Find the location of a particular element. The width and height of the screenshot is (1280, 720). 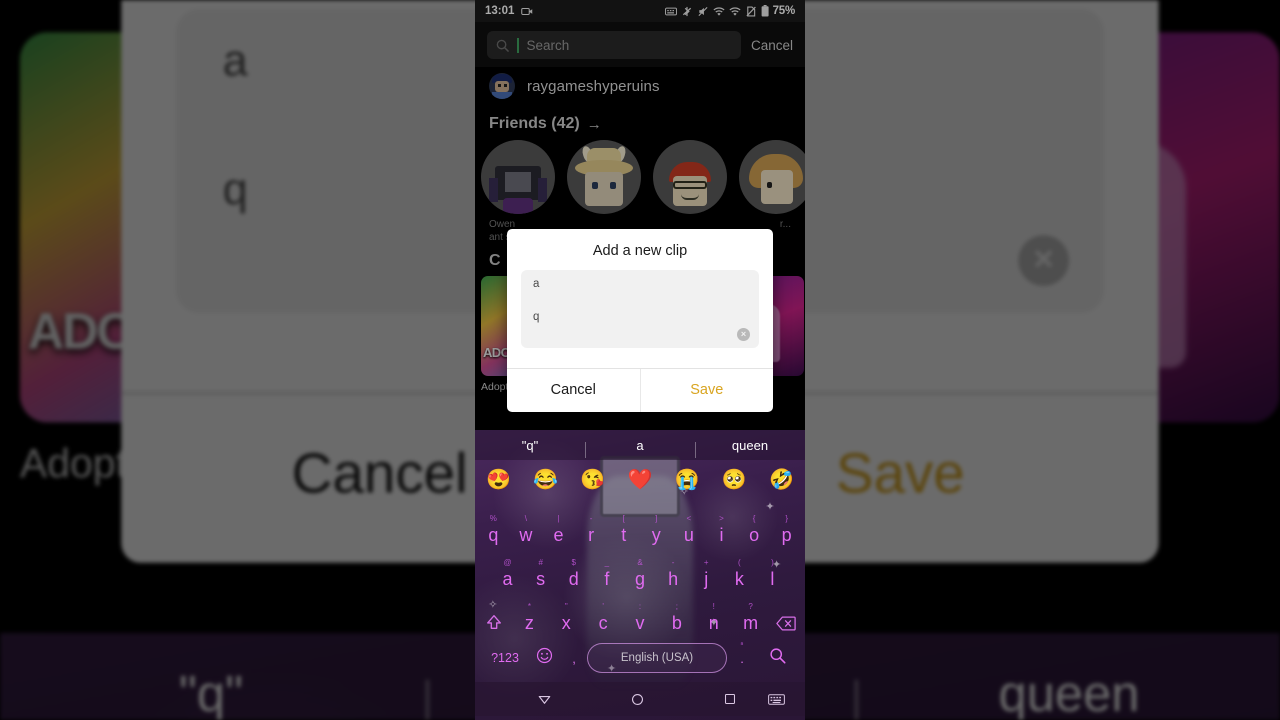

keyboard-row-3: * z " x ' c :v ; b ! n ? m is located at coordinates (640, 612).